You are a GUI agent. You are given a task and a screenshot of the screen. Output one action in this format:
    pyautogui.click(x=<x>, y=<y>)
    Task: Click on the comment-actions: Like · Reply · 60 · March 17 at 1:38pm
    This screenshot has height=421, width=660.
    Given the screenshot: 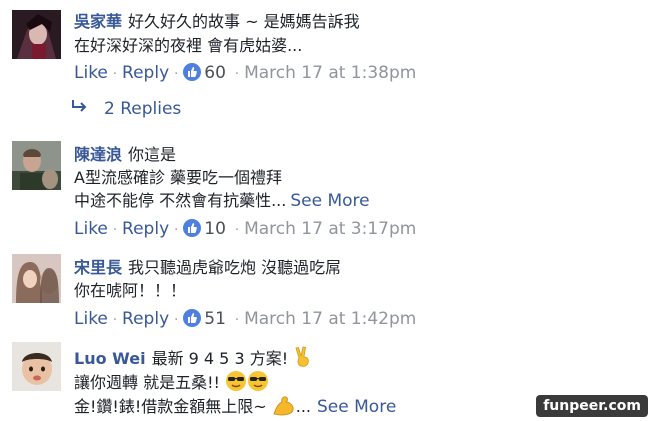 What is the action you would take?
    pyautogui.click(x=245, y=74)
    